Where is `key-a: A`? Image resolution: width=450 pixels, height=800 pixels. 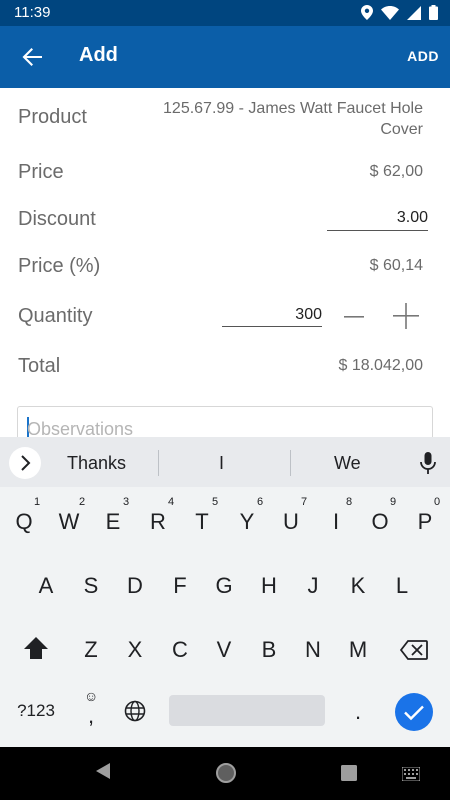
key-a: A is located at coordinates (46, 586).